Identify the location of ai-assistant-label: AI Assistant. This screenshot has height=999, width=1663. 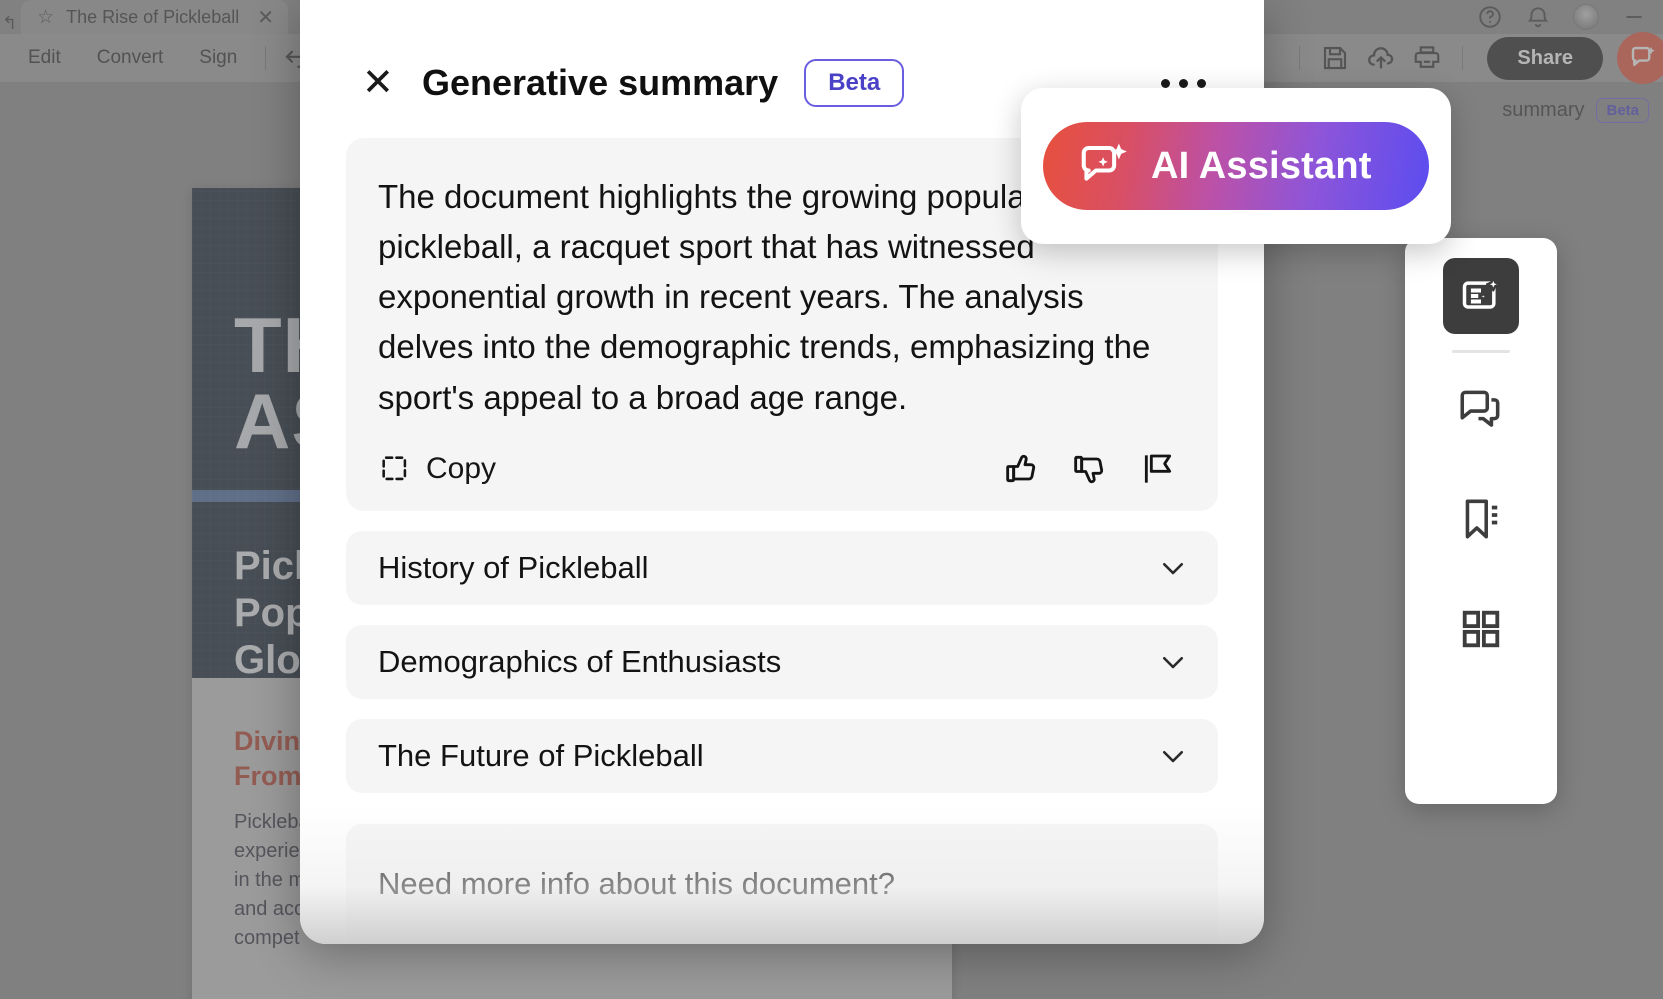
(1261, 165).